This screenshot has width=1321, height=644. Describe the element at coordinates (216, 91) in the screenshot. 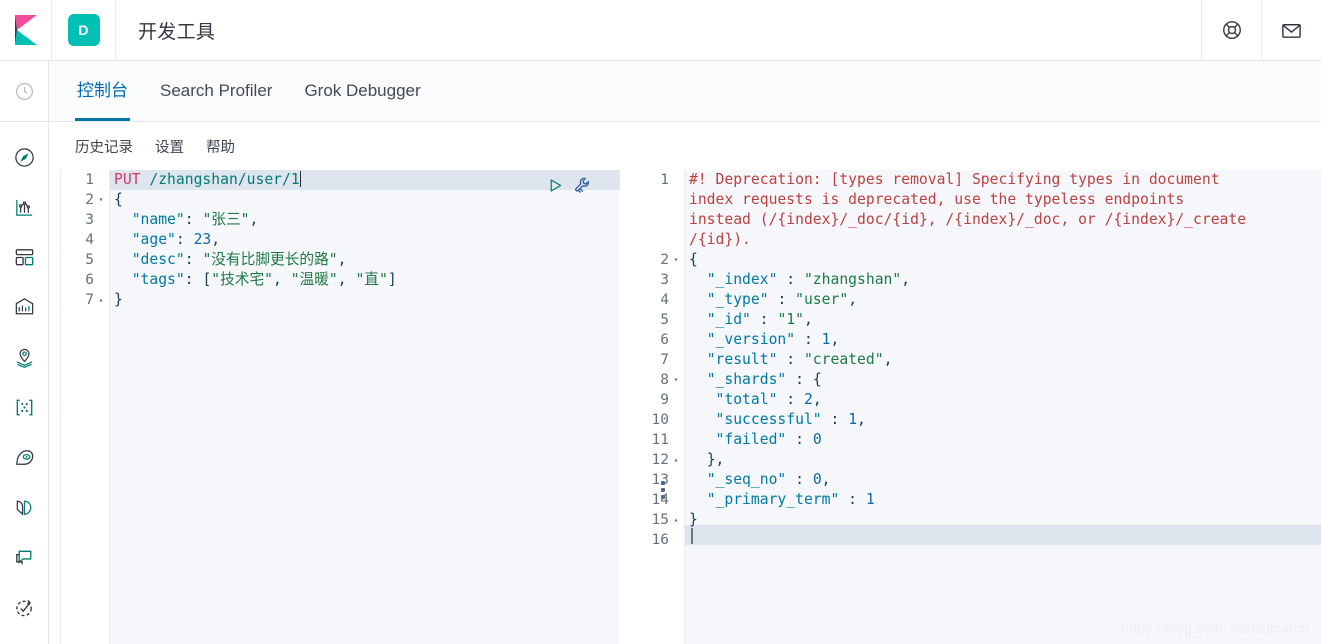

I see `tab-search-profiler: Search Profiler` at that location.